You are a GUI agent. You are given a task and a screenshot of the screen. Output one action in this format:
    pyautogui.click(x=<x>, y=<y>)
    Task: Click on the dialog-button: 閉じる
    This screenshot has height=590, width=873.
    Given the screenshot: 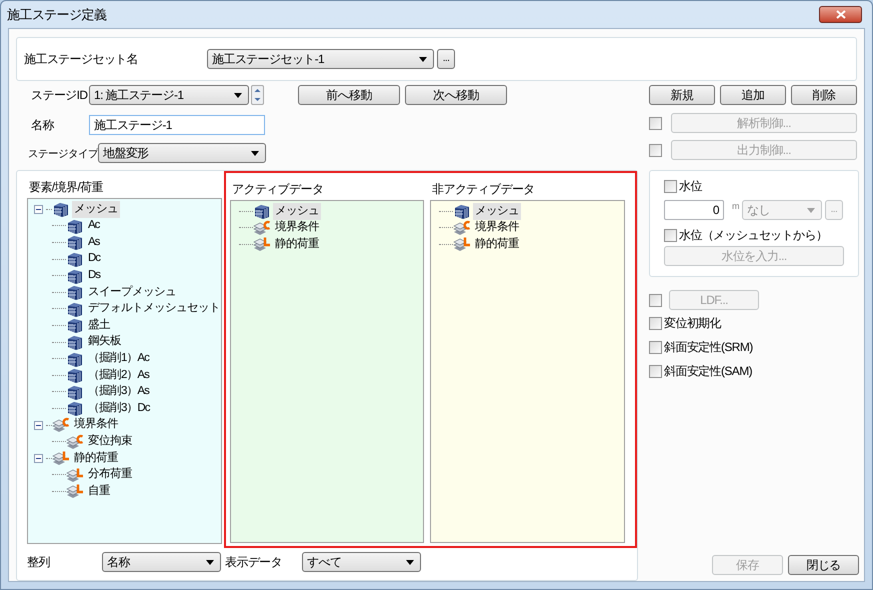 What is the action you would take?
    pyautogui.click(x=823, y=565)
    